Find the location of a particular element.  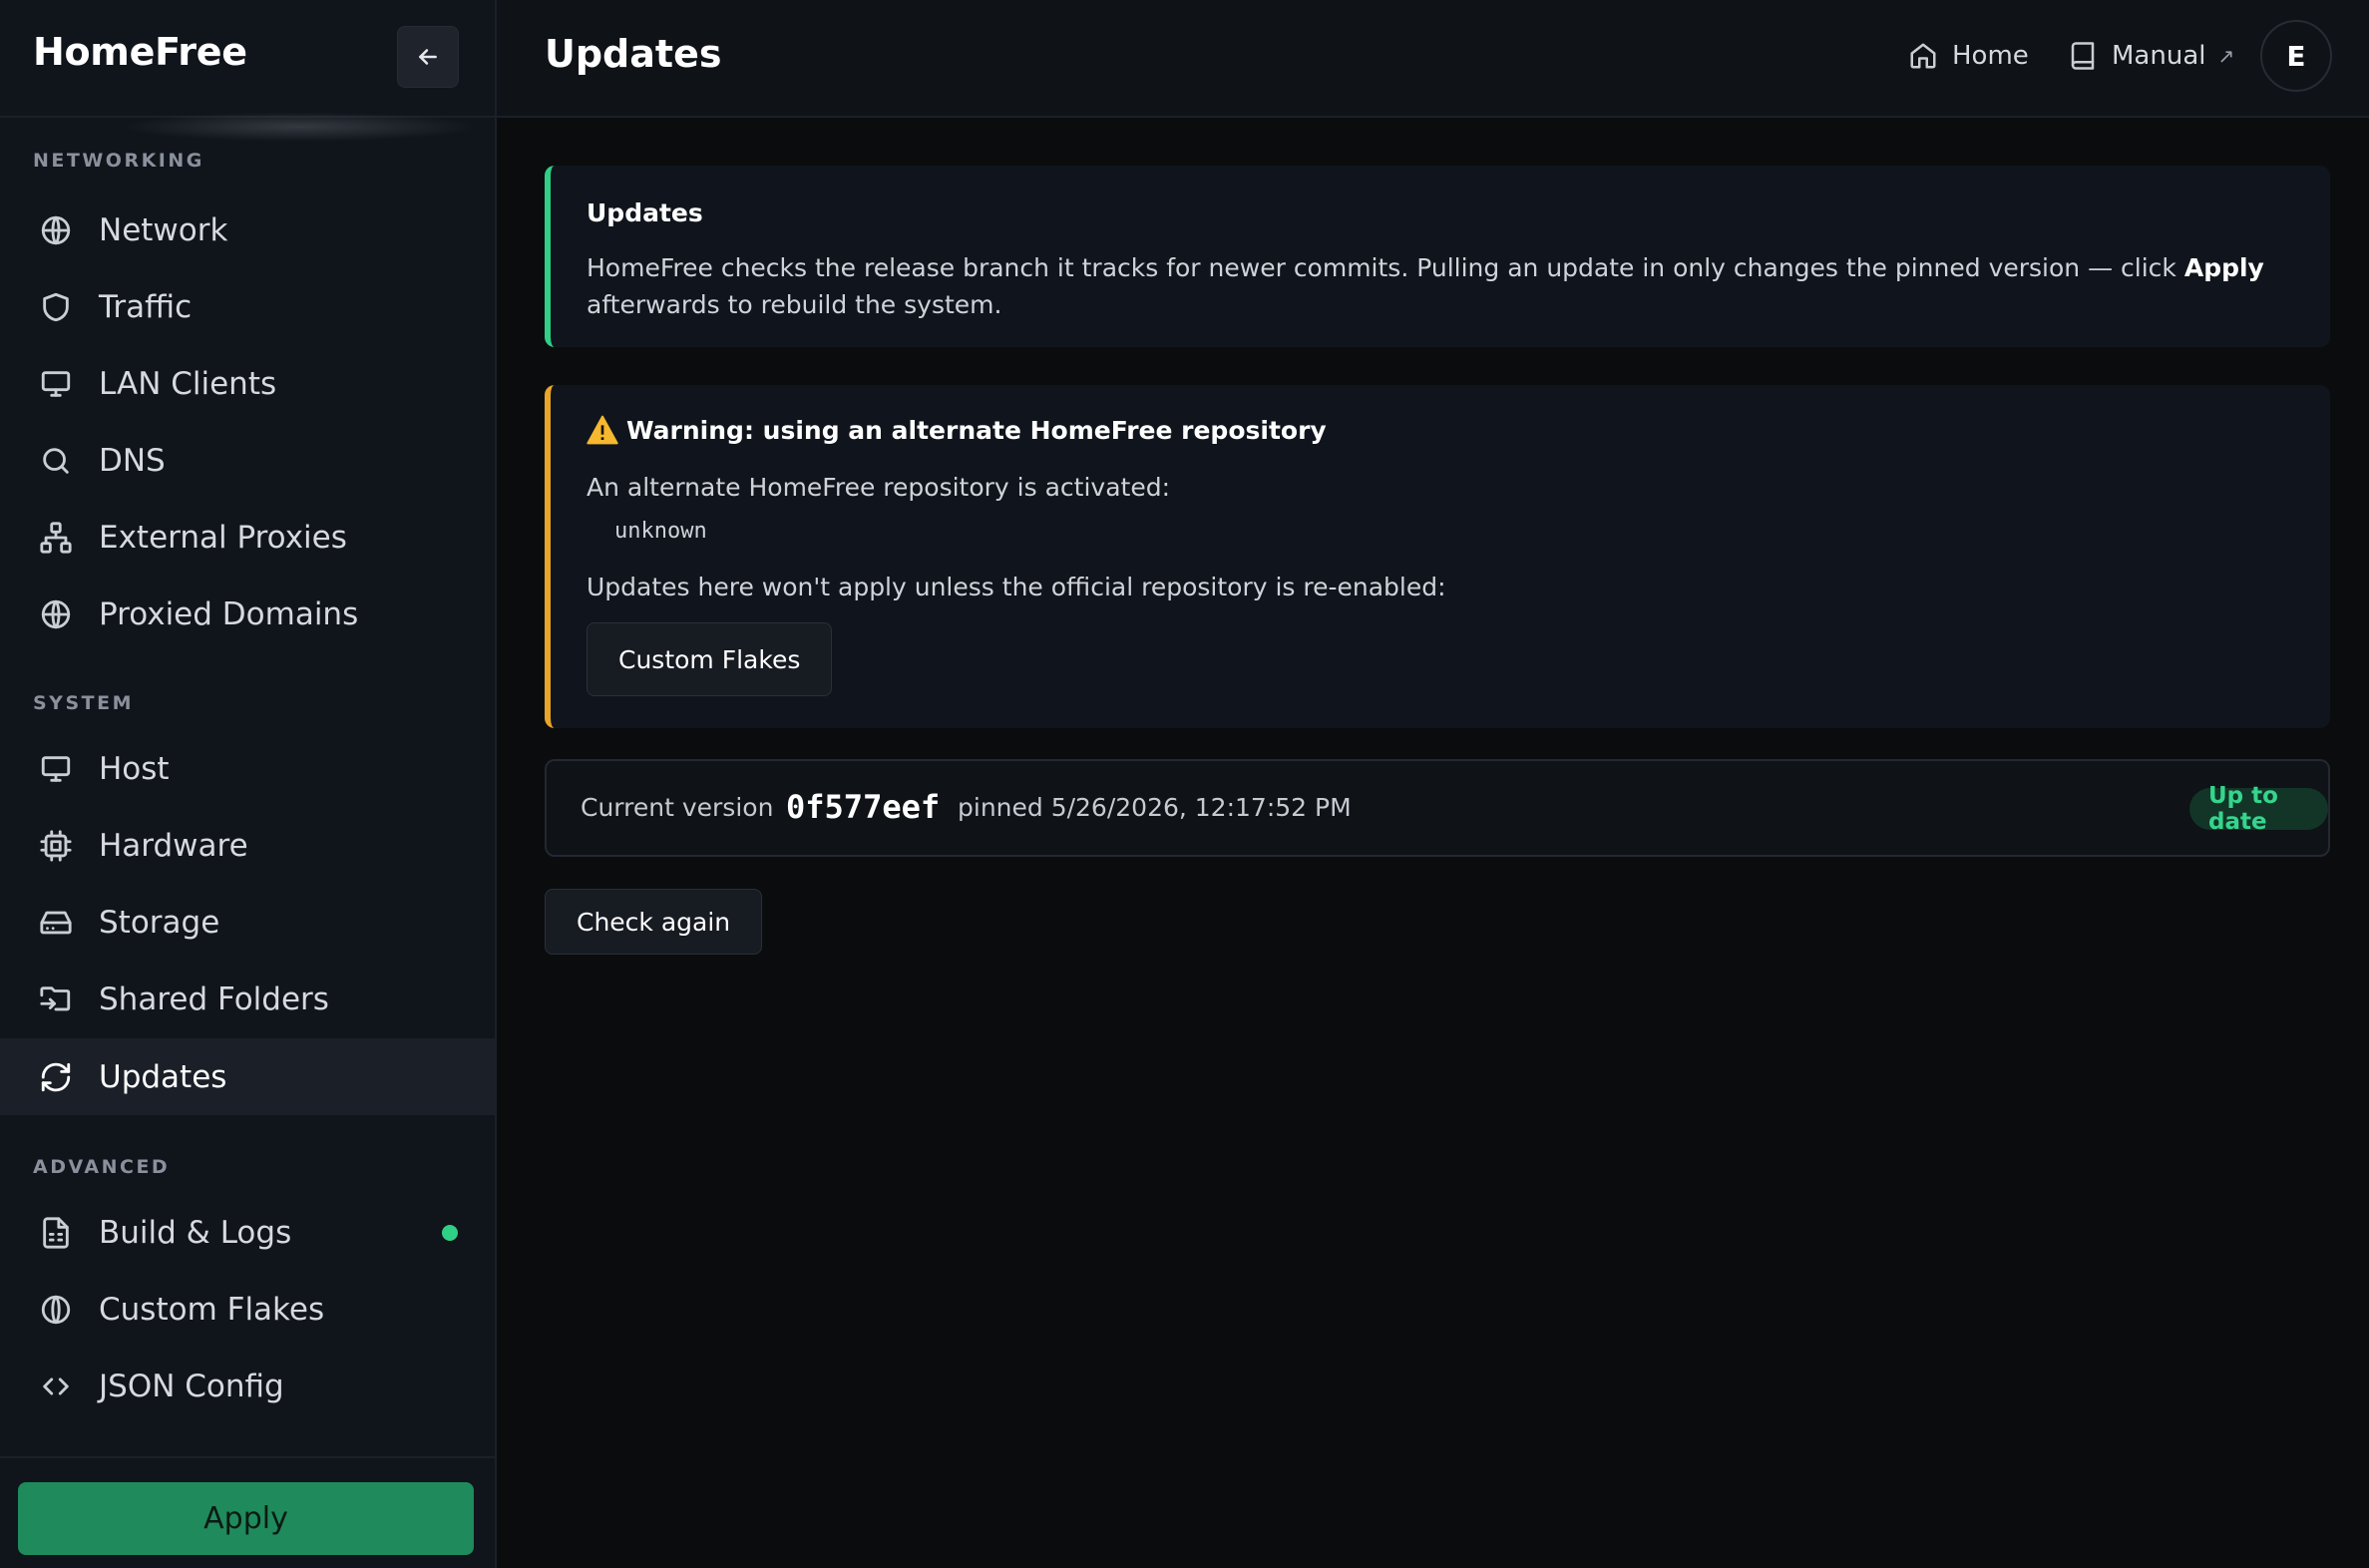

section-label-networking: NETWORKING is located at coordinates (118, 161).